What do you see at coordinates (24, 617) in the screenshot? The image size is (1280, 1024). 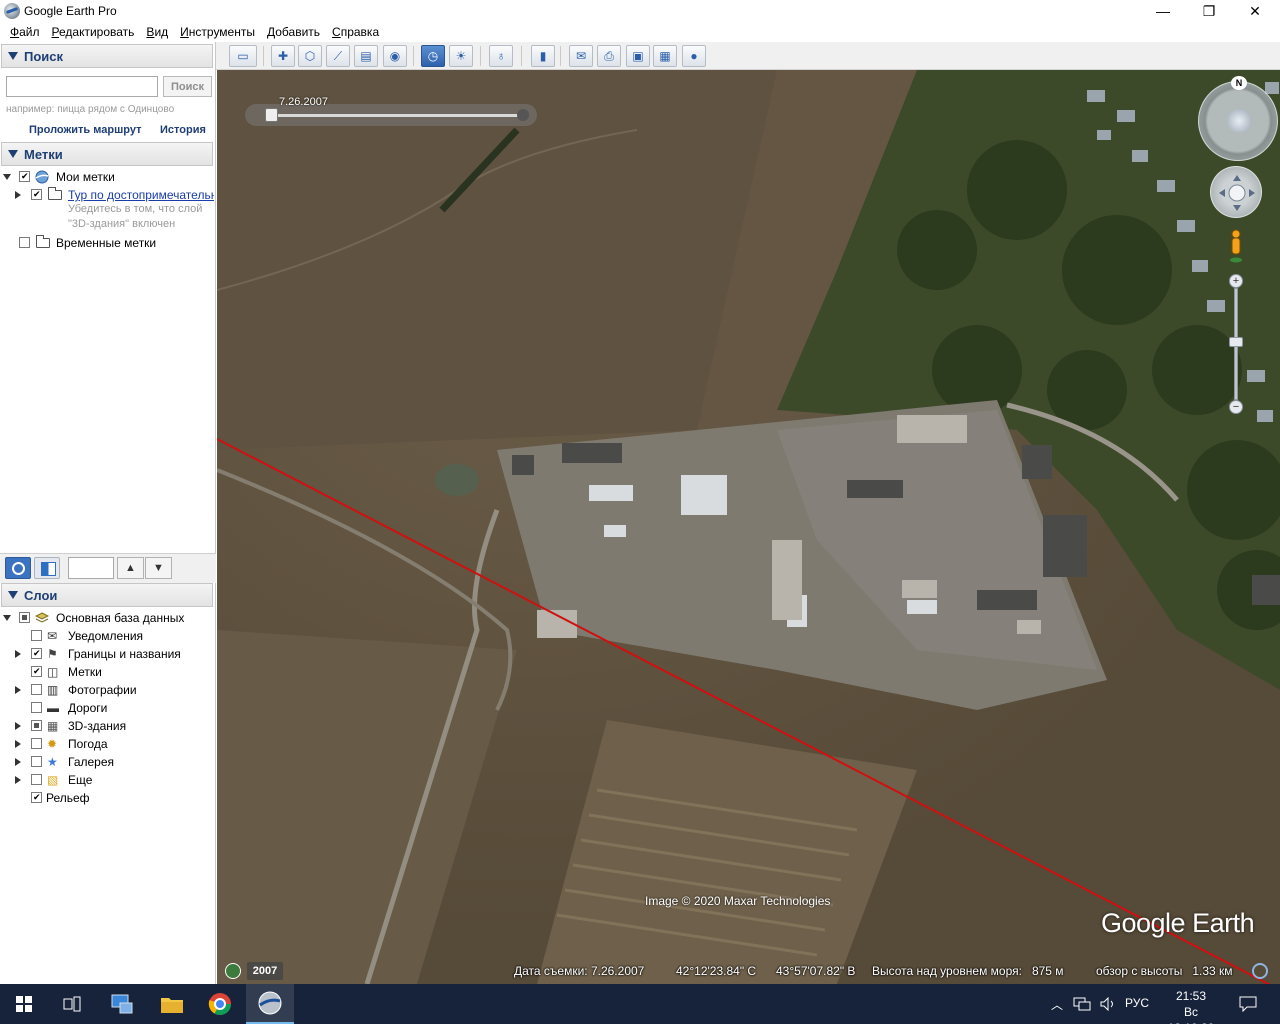 I see `primary-database-checkbox` at bounding box center [24, 617].